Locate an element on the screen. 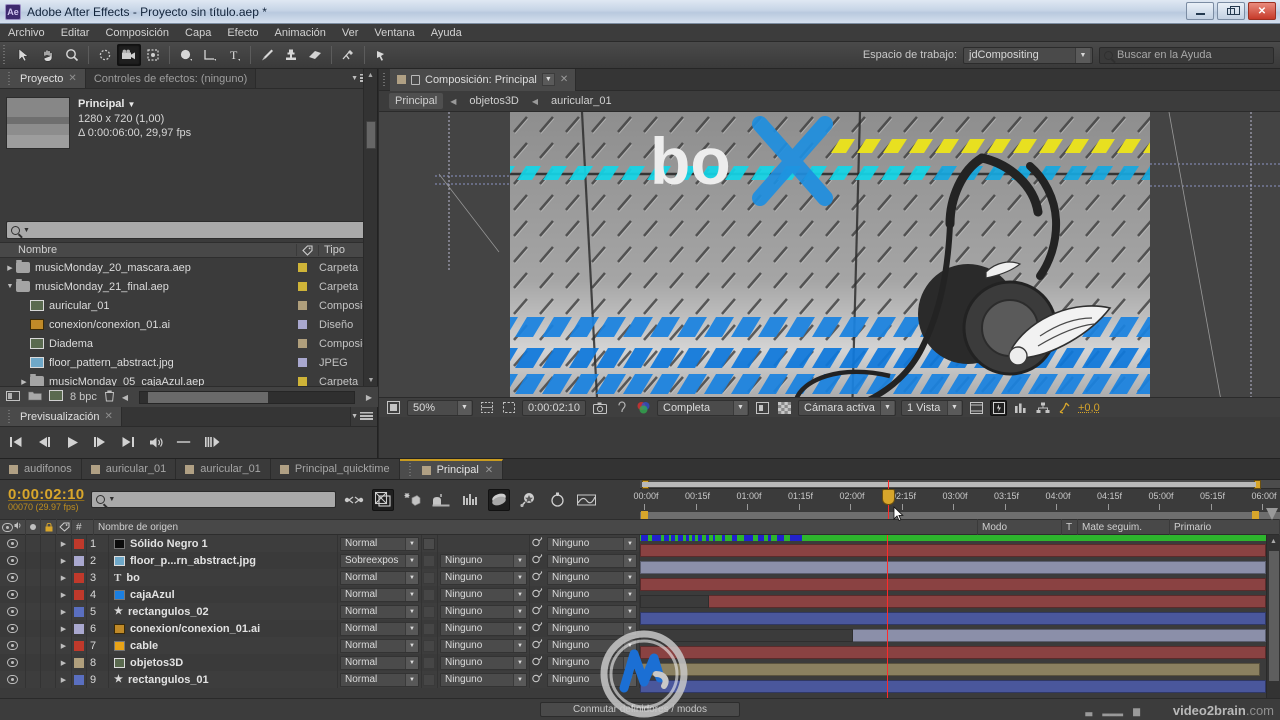 Image resolution: width=1280 pixels, height=720 pixels. exposure-value: +0,0 is located at coordinates (1089, 408).